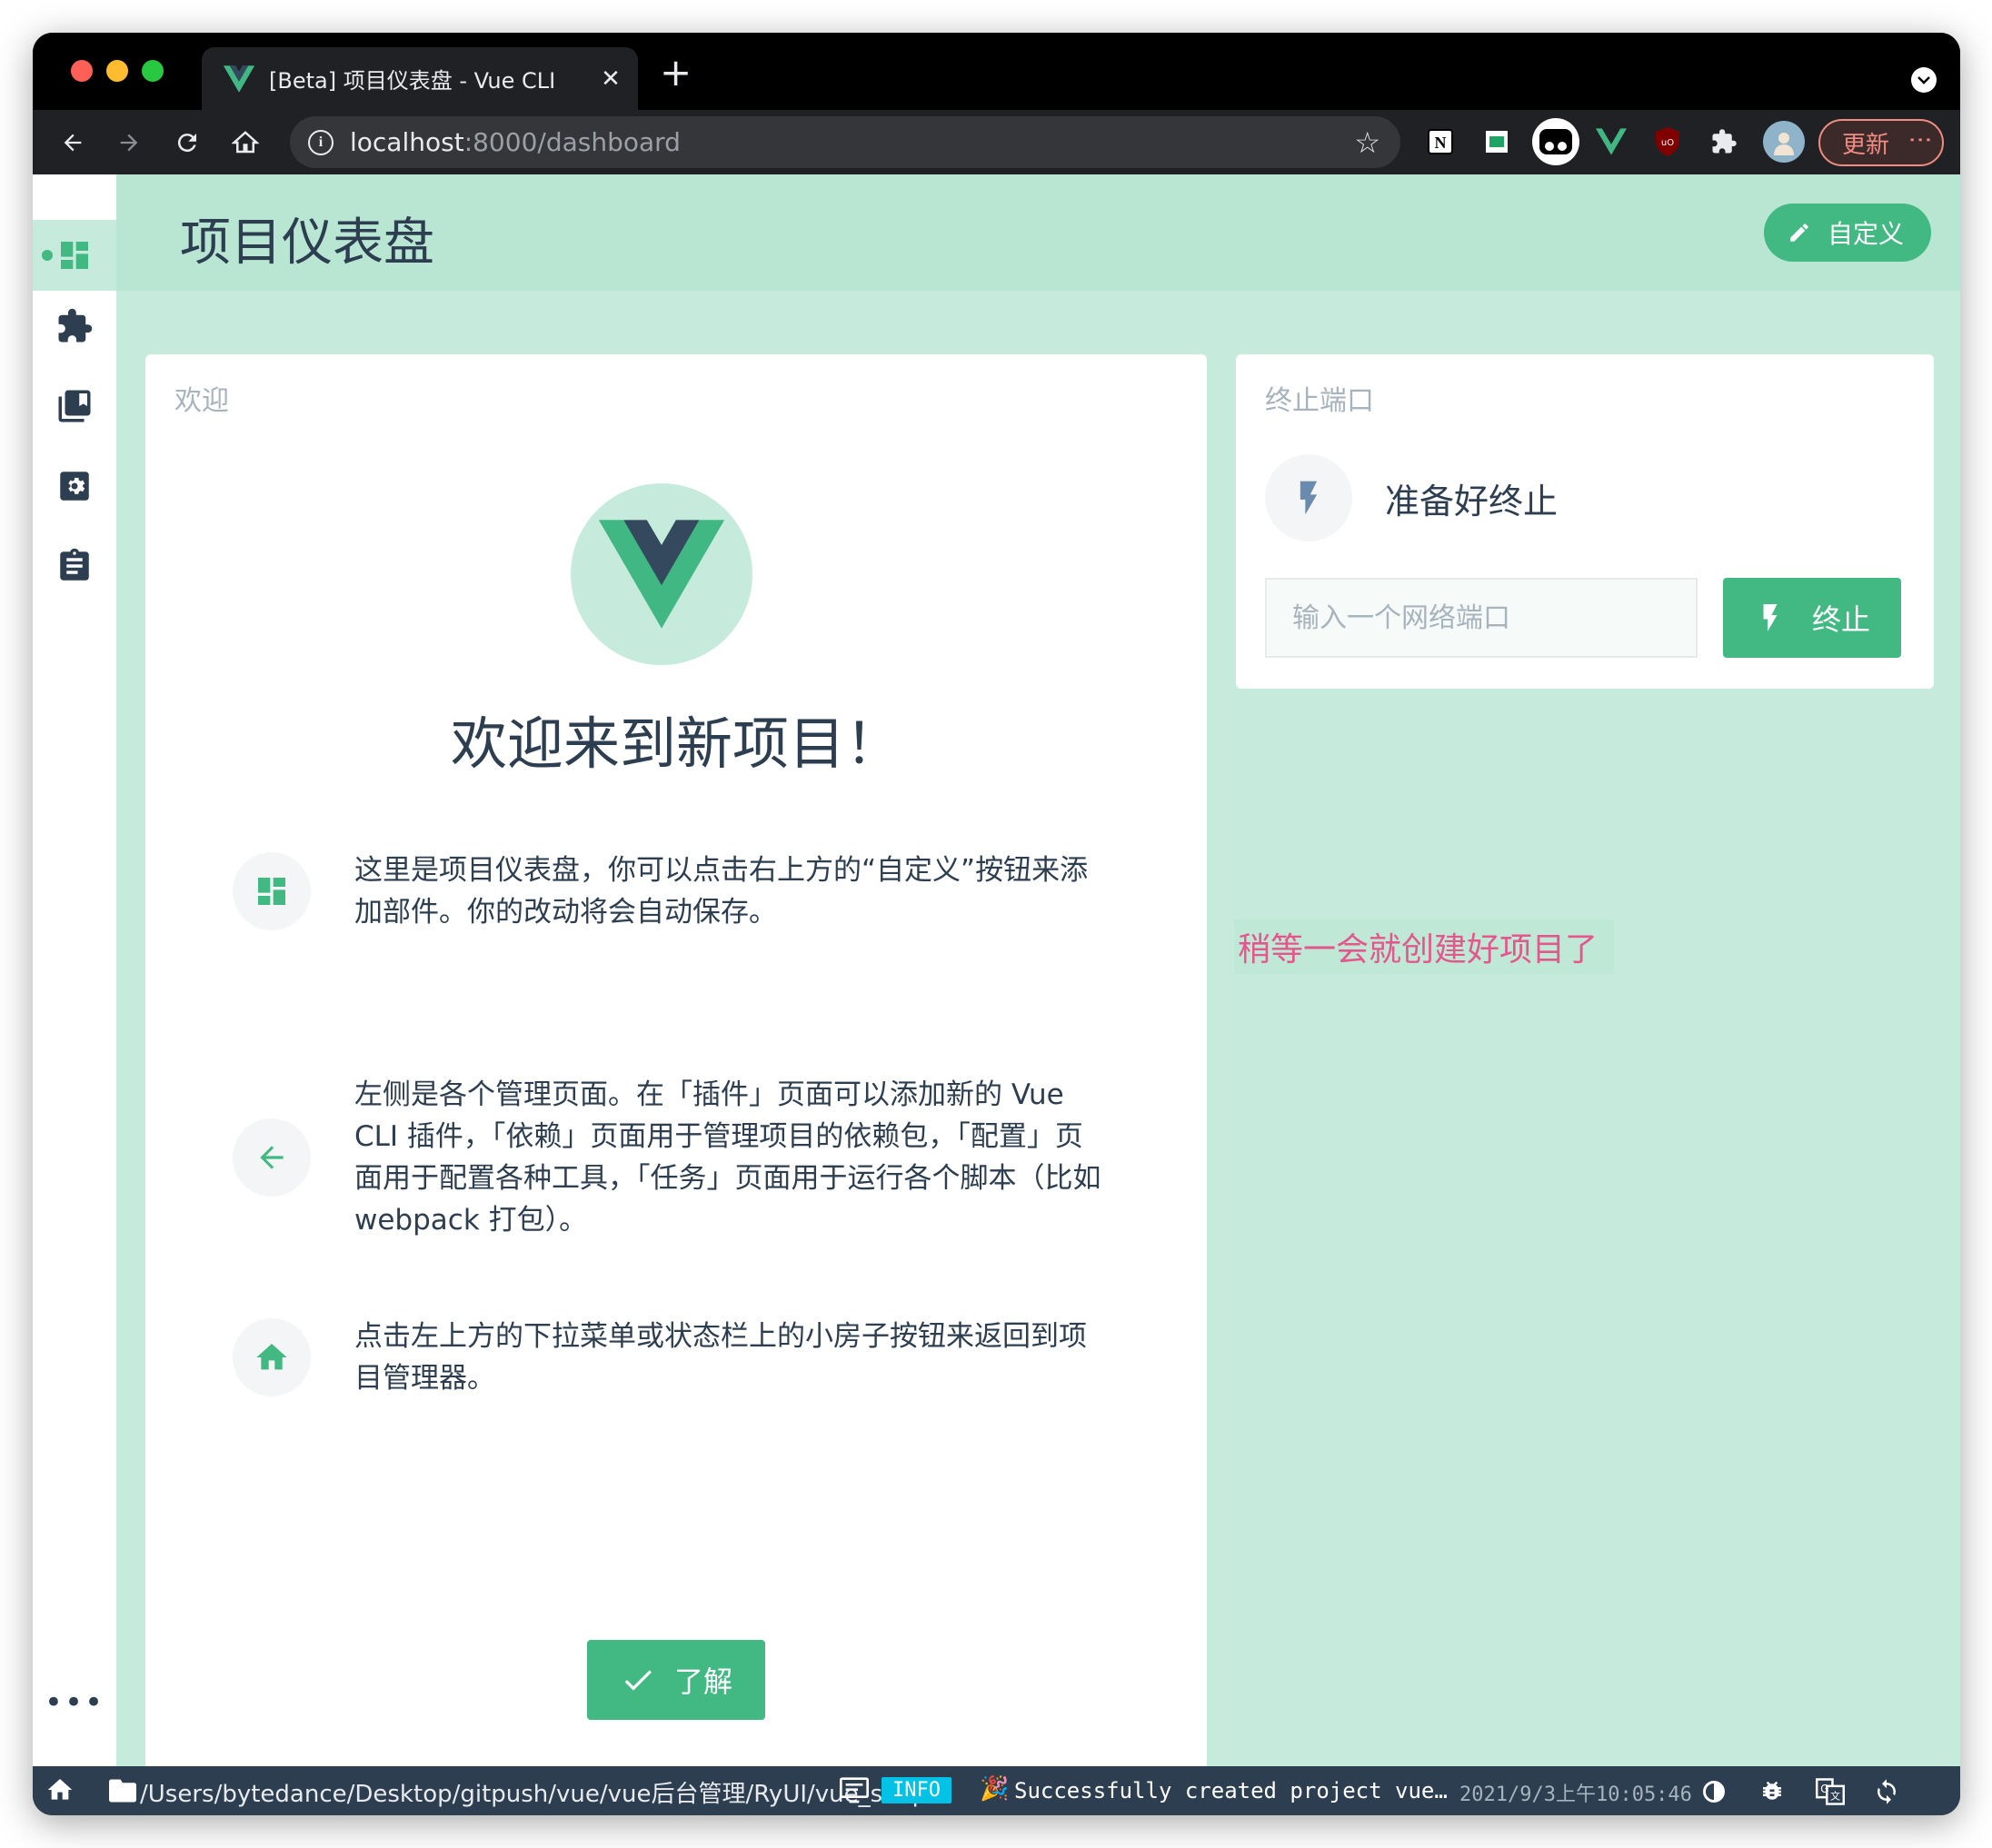 The width and height of the screenshot is (1992, 1848). What do you see at coordinates (1840, 619) in the screenshot?
I see `kill-label: 终止` at bounding box center [1840, 619].